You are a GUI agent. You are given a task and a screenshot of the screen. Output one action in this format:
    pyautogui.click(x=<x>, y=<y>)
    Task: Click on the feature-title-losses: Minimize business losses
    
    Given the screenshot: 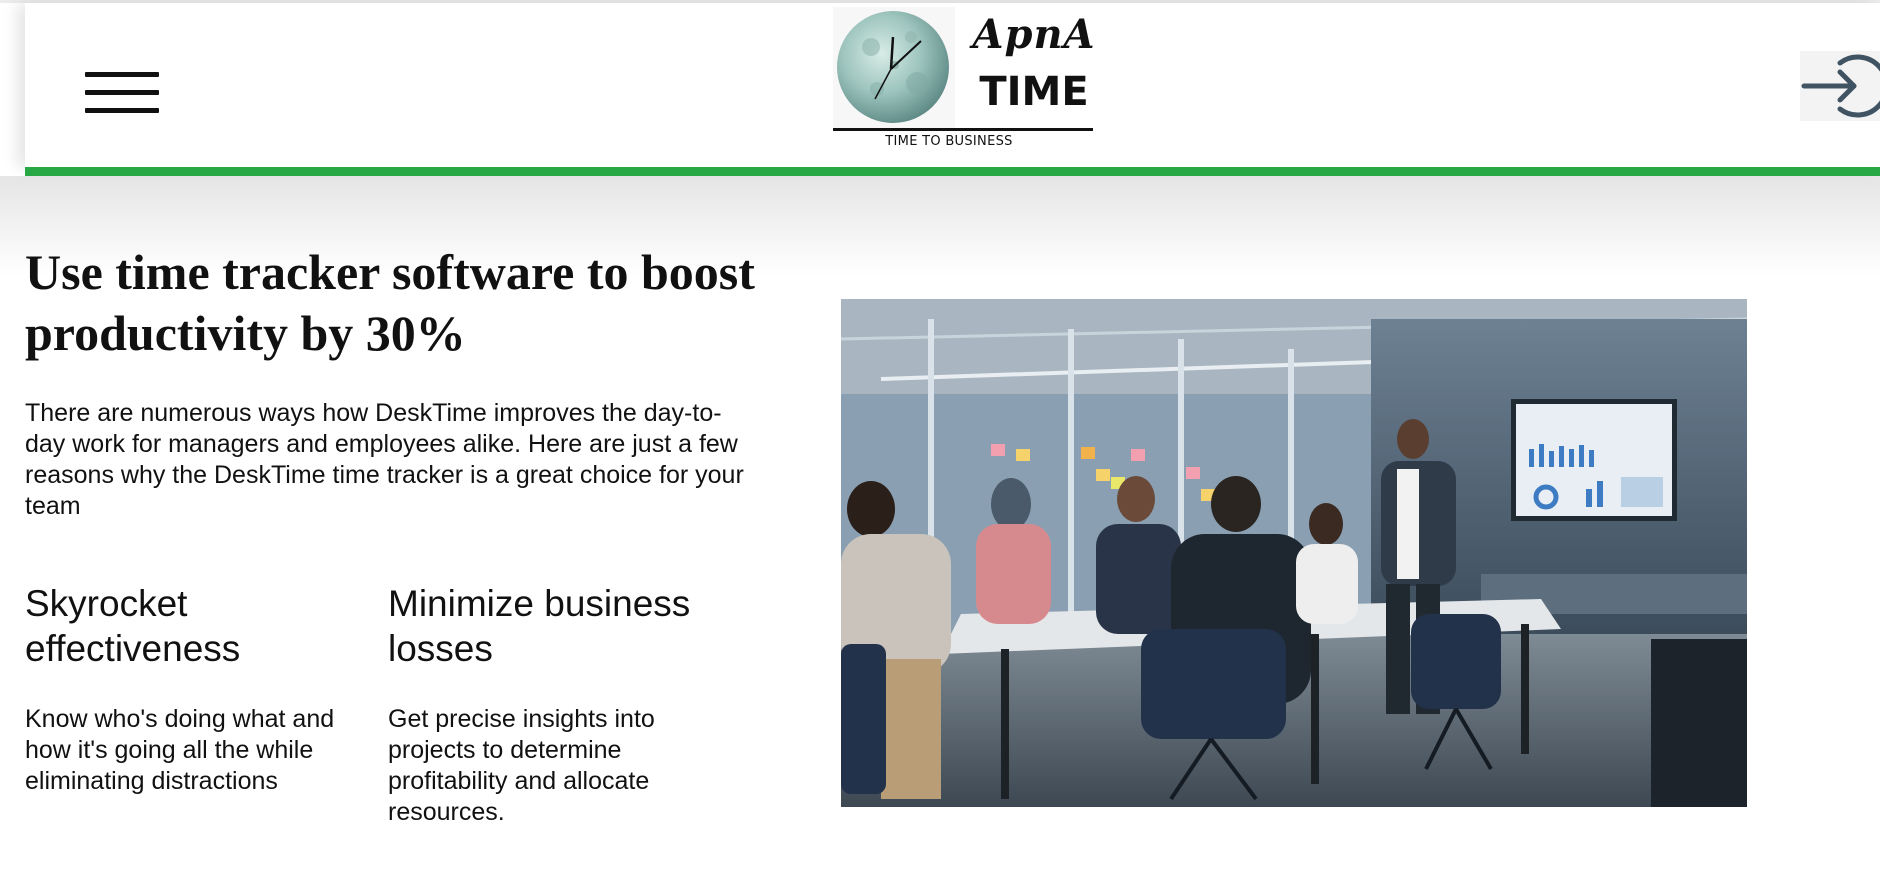 What is the action you would take?
    pyautogui.click(x=539, y=626)
    